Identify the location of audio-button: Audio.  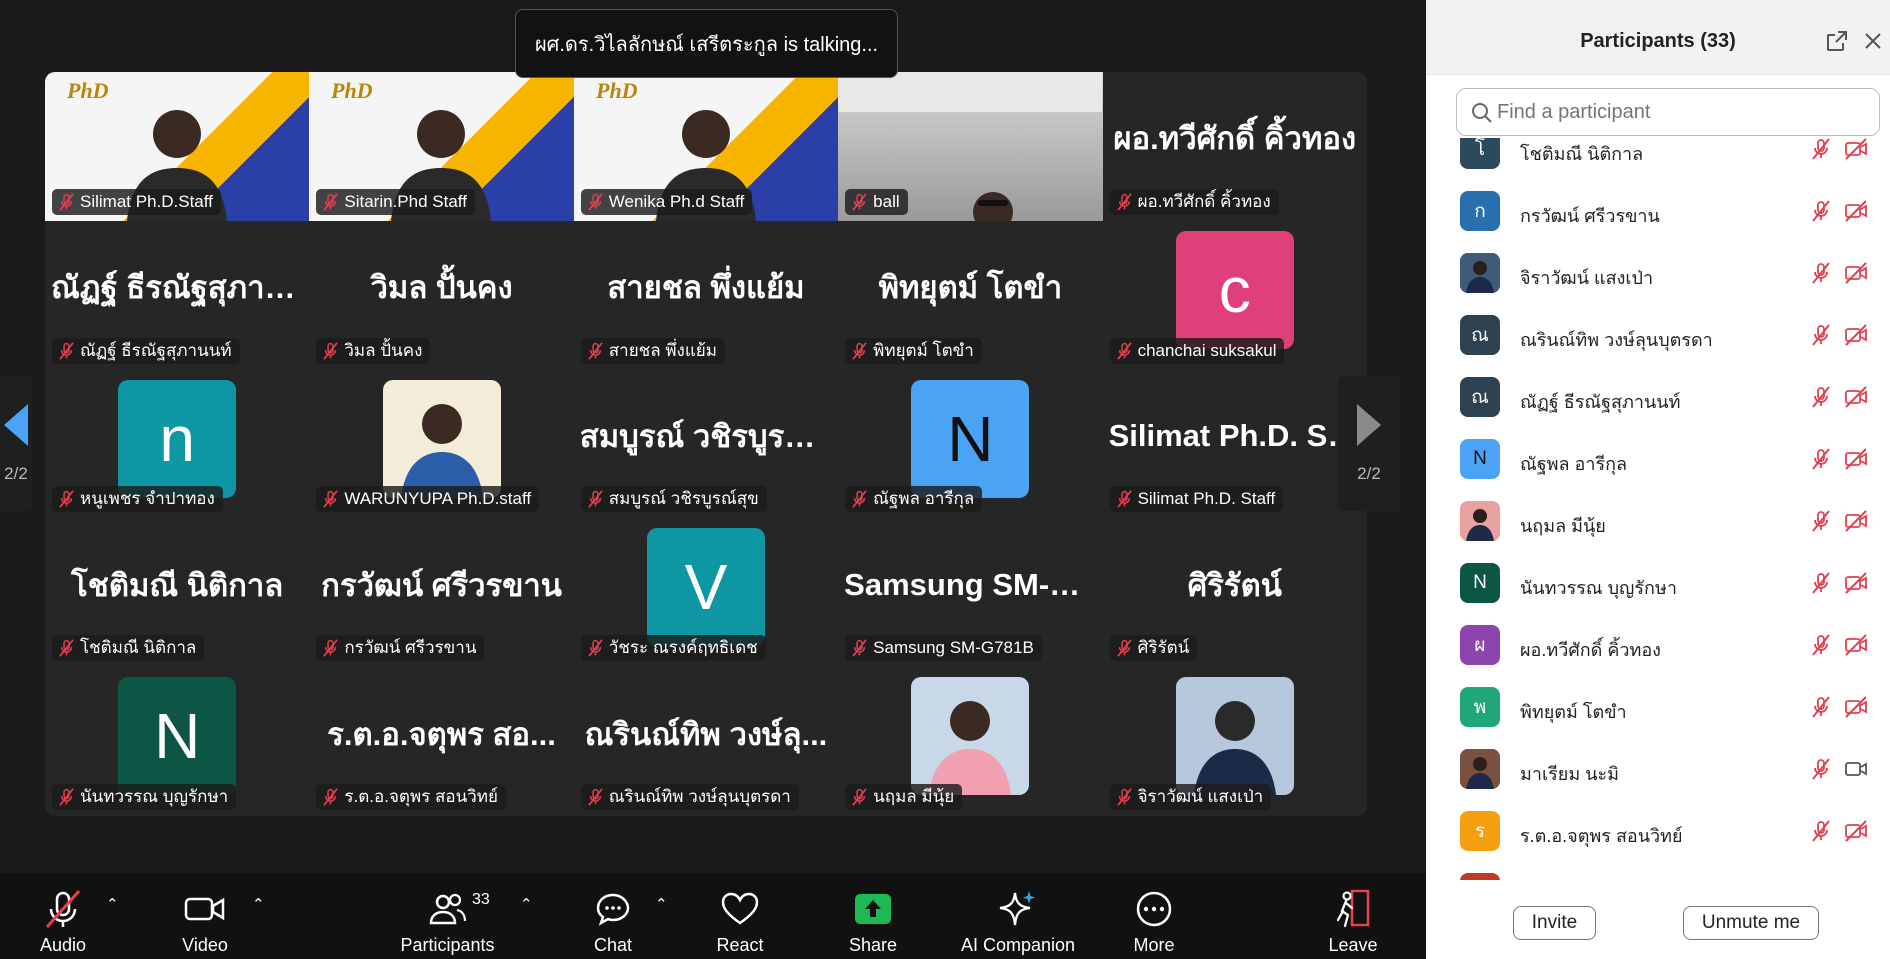
(63, 916).